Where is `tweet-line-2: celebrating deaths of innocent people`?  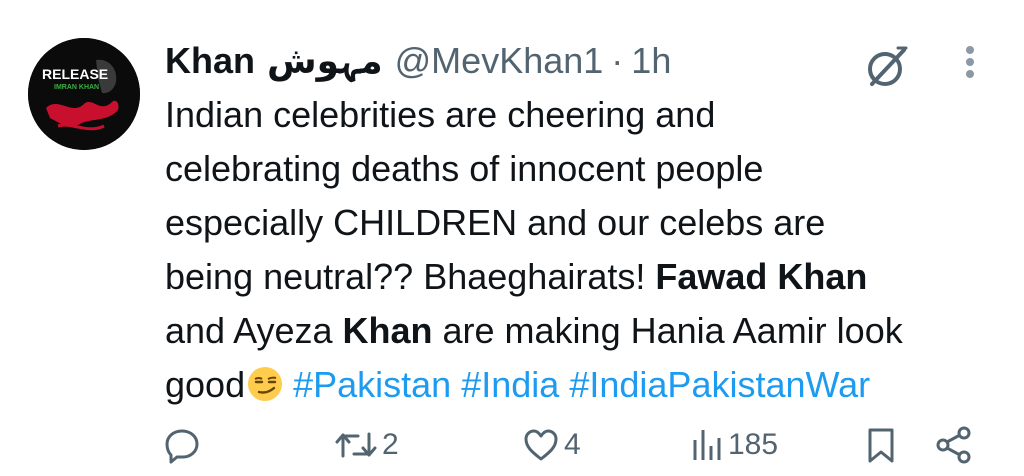
tweet-line-2: celebrating deaths of innocent people is located at coordinates (464, 168).